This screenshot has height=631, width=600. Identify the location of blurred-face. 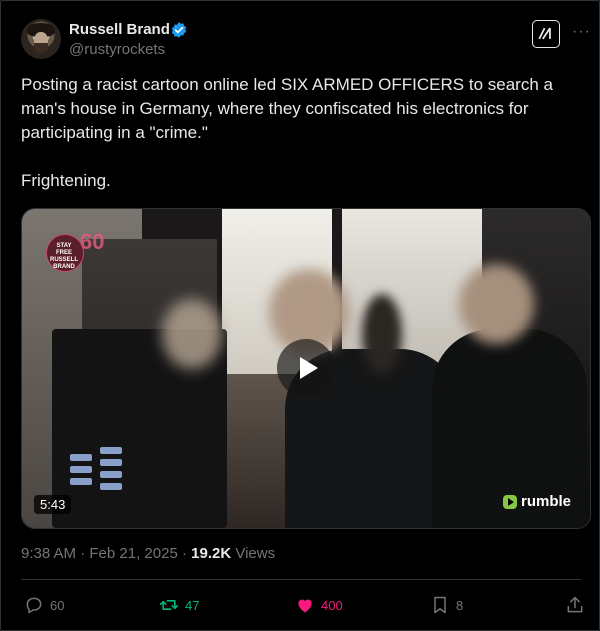
(496, 304).